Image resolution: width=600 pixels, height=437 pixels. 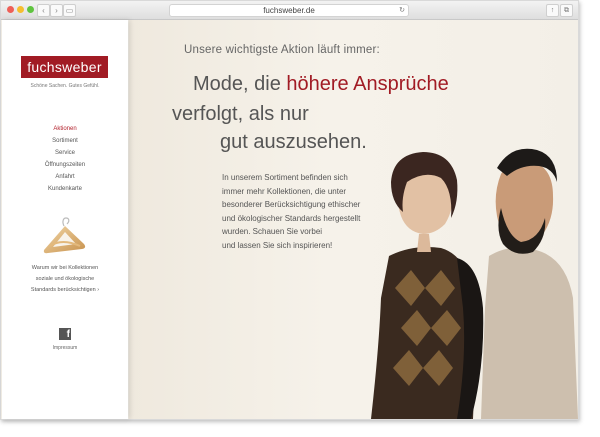 I want to click on body-line-6: und lassen Sie sich inspirieren!, so click(x=277, y=245).